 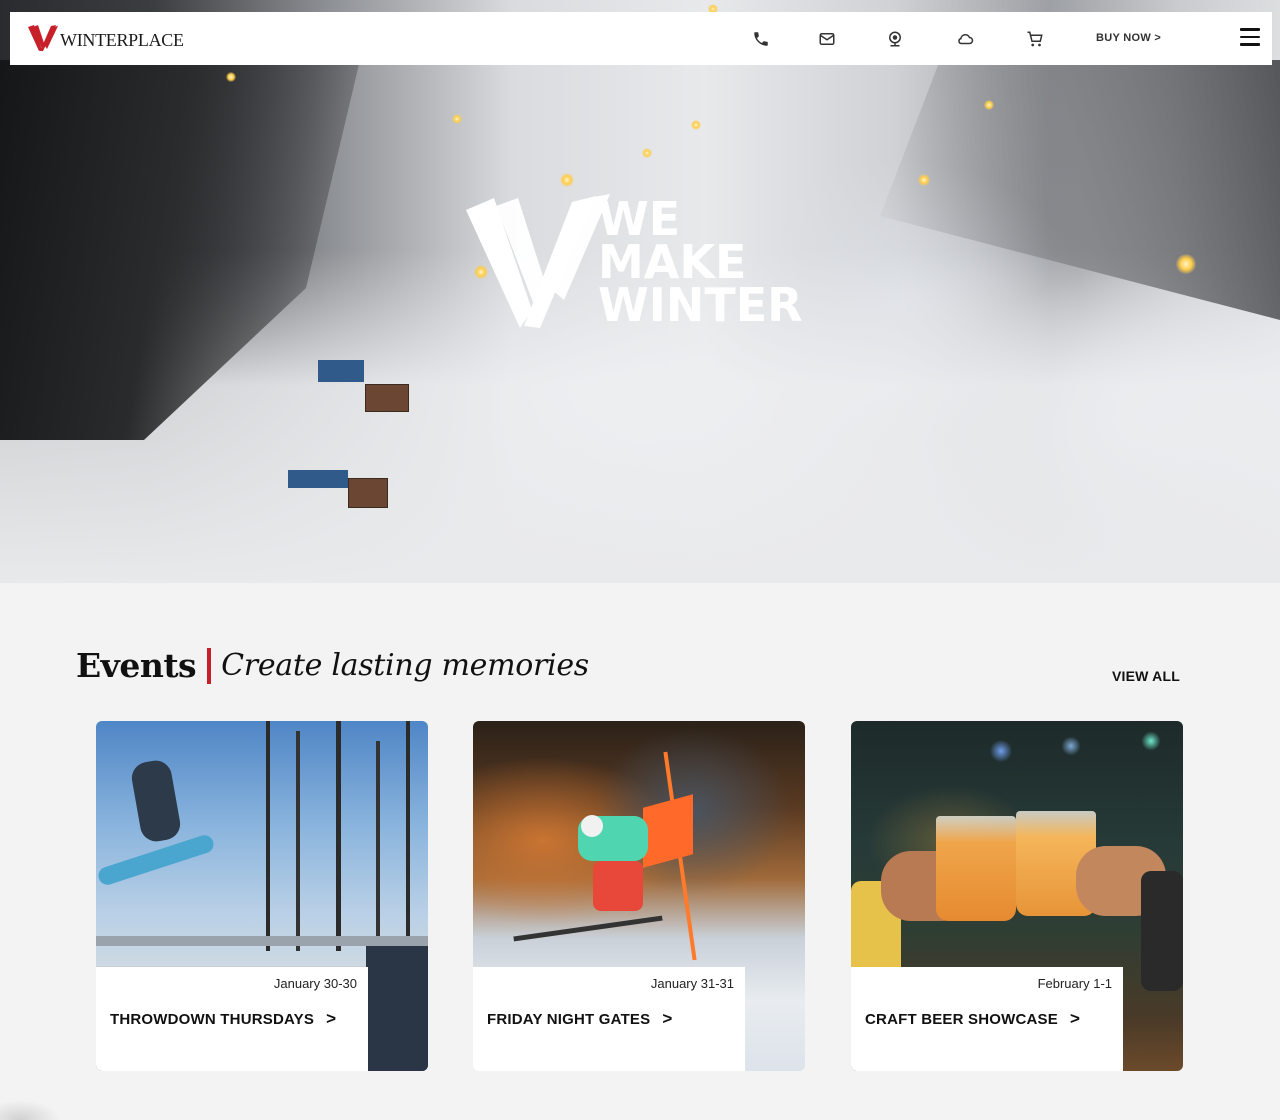 I want to click on buy-now-link: BUY NOW >, so click(x=1128, y=38).